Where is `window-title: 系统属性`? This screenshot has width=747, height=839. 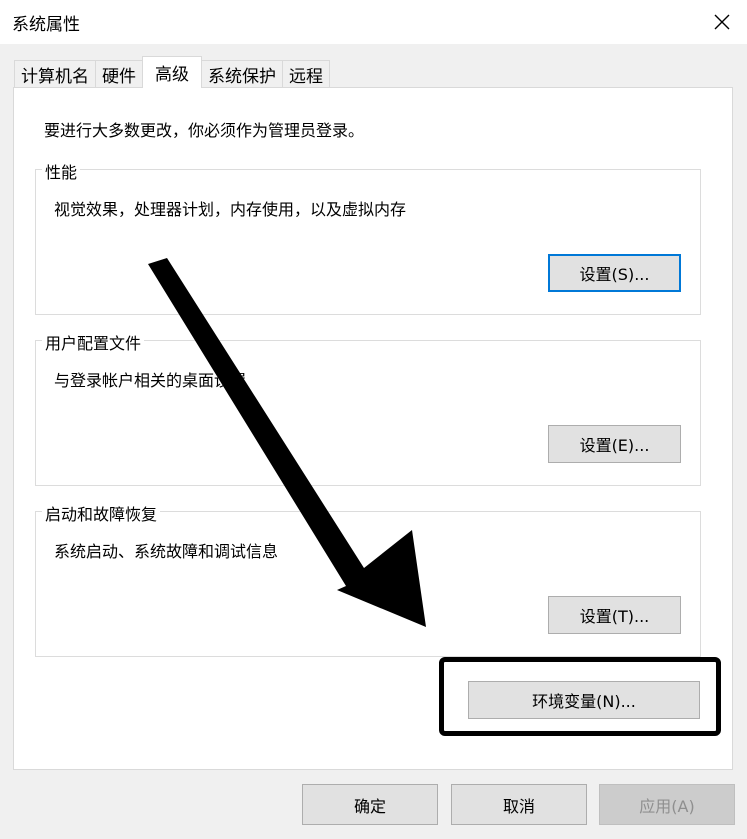 window-title: 系统属性 is located at coordinates (46, 25).